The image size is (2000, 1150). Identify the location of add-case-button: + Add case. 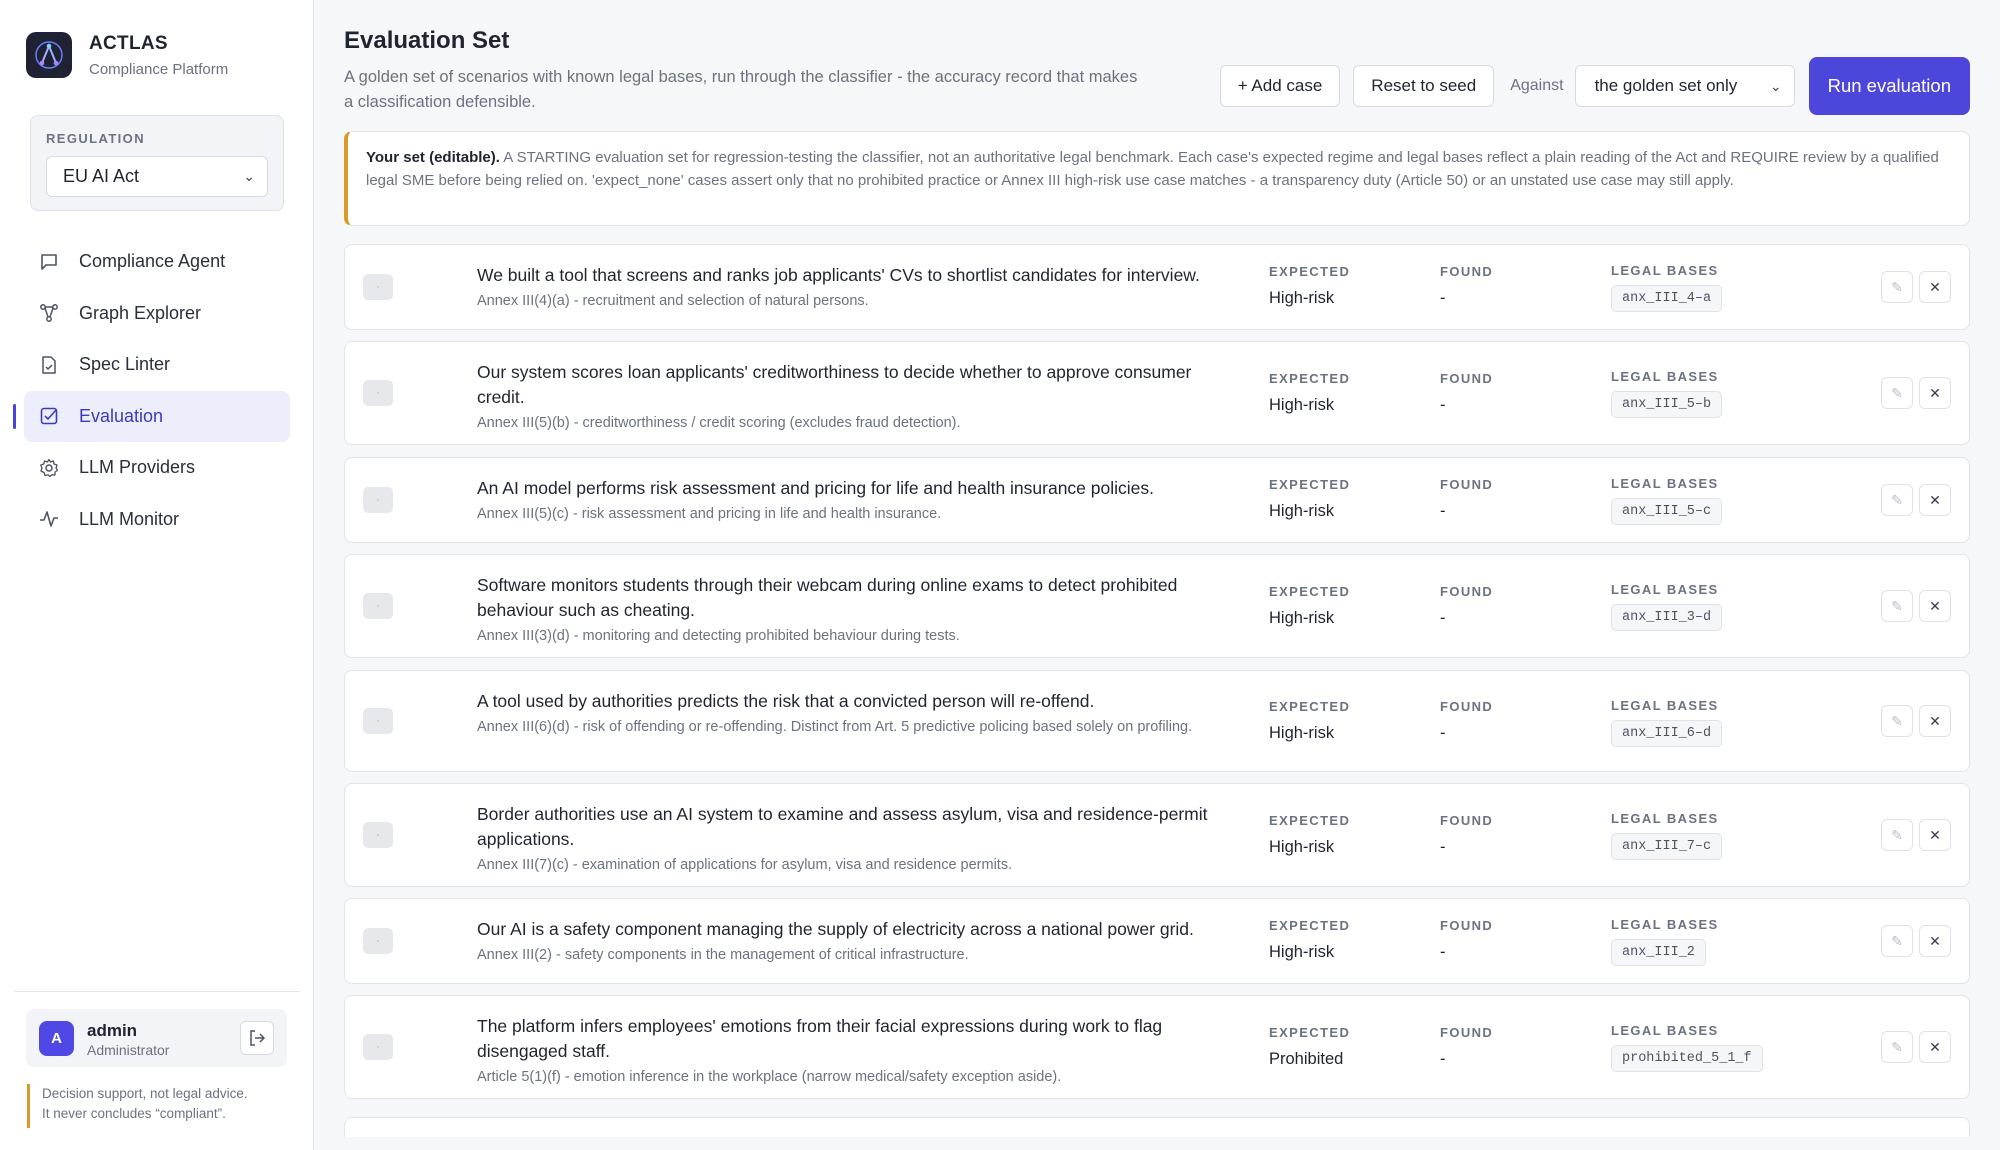
(1280, 86).